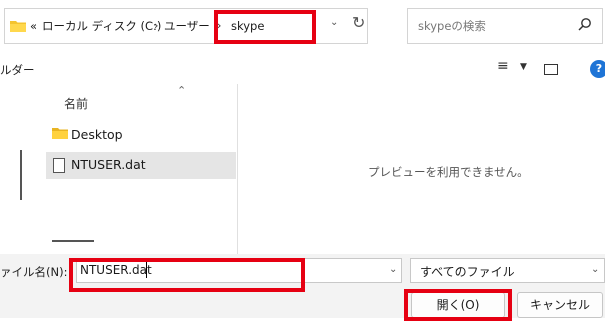 This screenshot has height=321, width=605. Describe the element at coordinates (17, 70) in the screenshot. I see `new-folder-button: ルダー` at that location.